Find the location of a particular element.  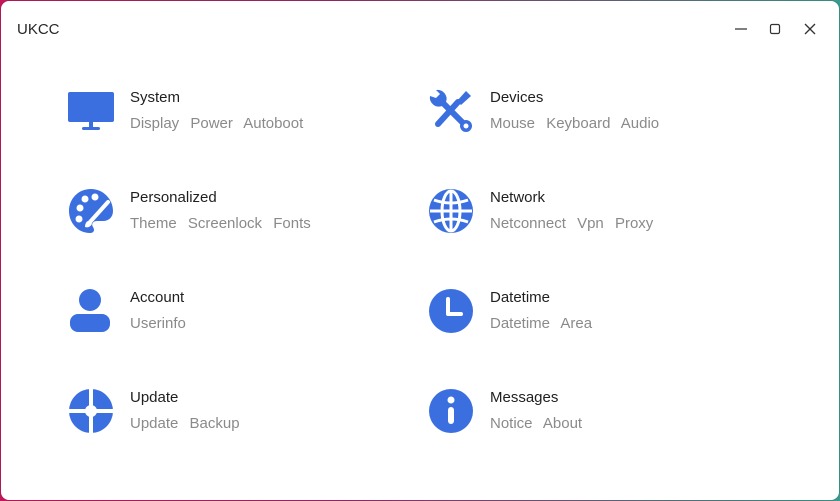

maximize-icon is located at coordinates (775, 29).